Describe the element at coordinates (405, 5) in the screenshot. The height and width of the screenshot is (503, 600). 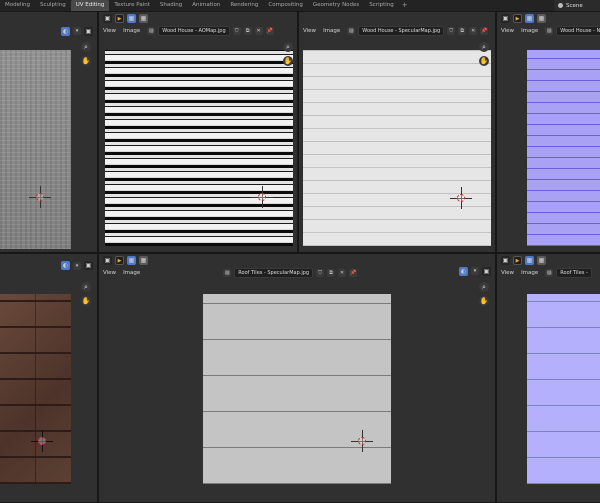
I see `add-workspace-button: +` at that location.